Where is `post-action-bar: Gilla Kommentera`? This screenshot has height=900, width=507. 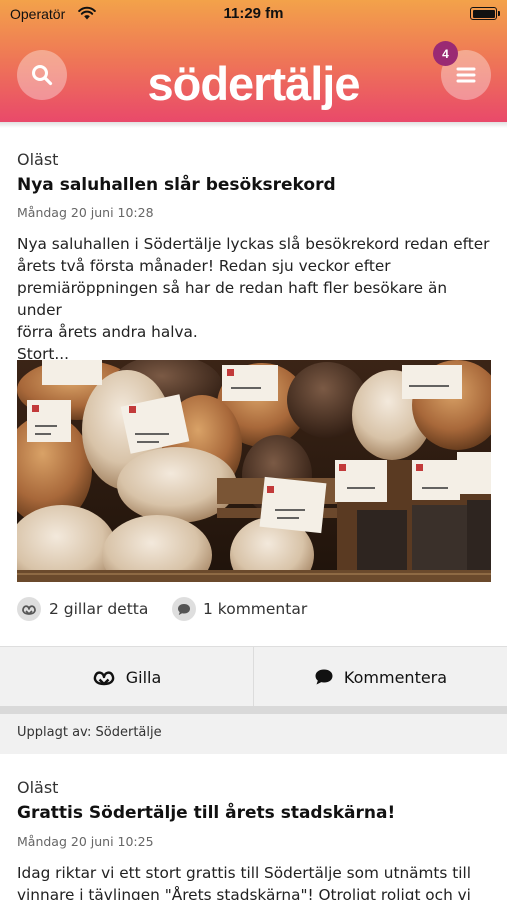
post-action-bar: Gilla Kommentera is located at coordinates (253, 676).